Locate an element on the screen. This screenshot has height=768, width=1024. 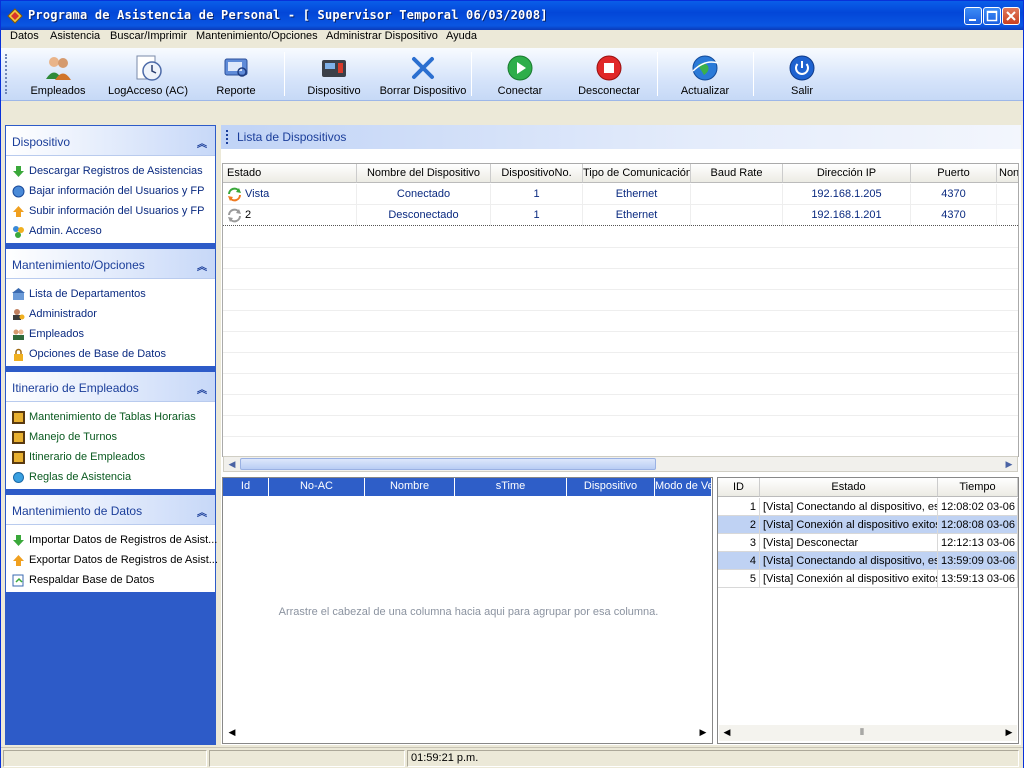
col-direccion-ip: Dirección IP is located at coordinates (847, 173).